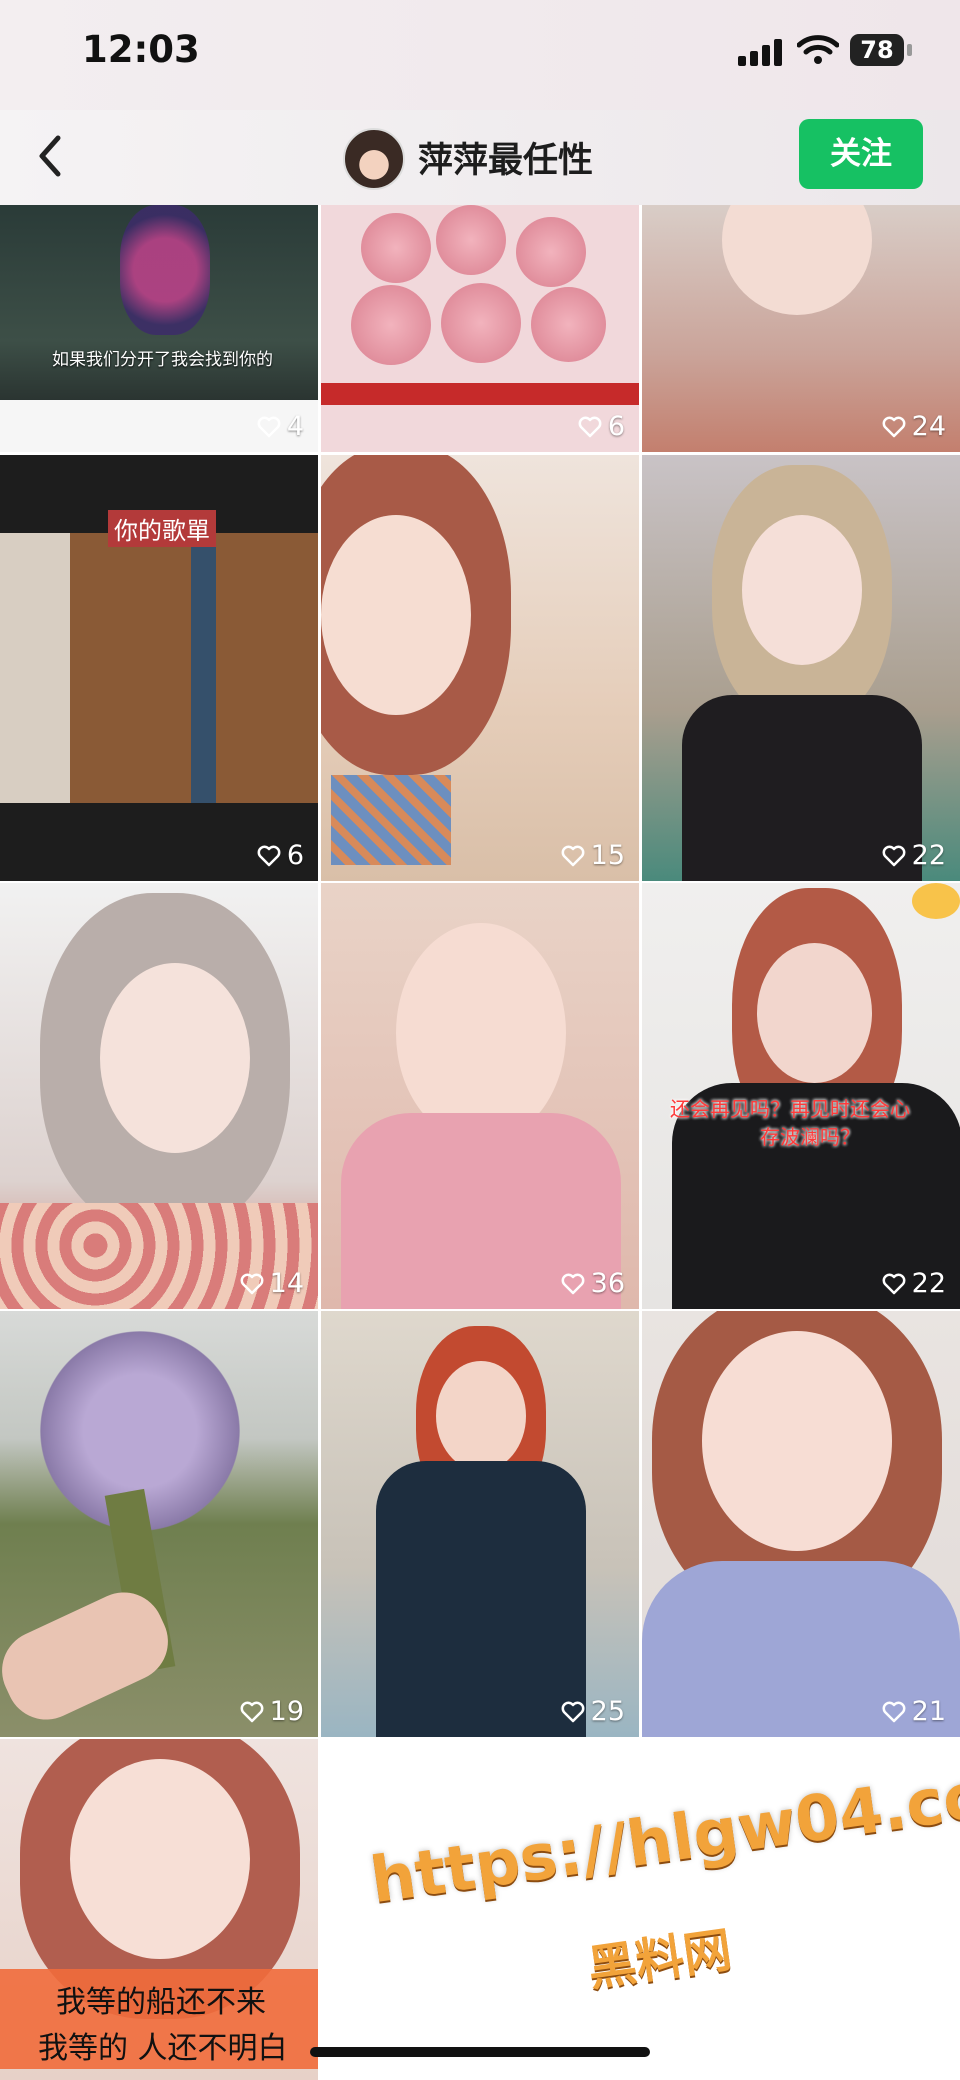 The image size is (960, 2080). What do you see at coordinates (141, 49) in the screenshot?
I see `status-time: 12:03` at bounding box center [141, 49].